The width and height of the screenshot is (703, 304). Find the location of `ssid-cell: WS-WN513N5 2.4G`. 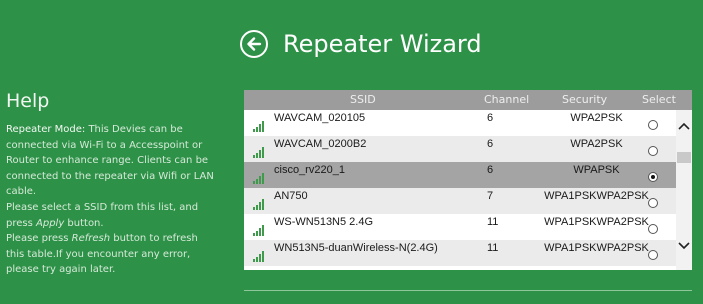

ssid-cell: WS-WN513N5 2.4G is located at coordinates (324, 222).